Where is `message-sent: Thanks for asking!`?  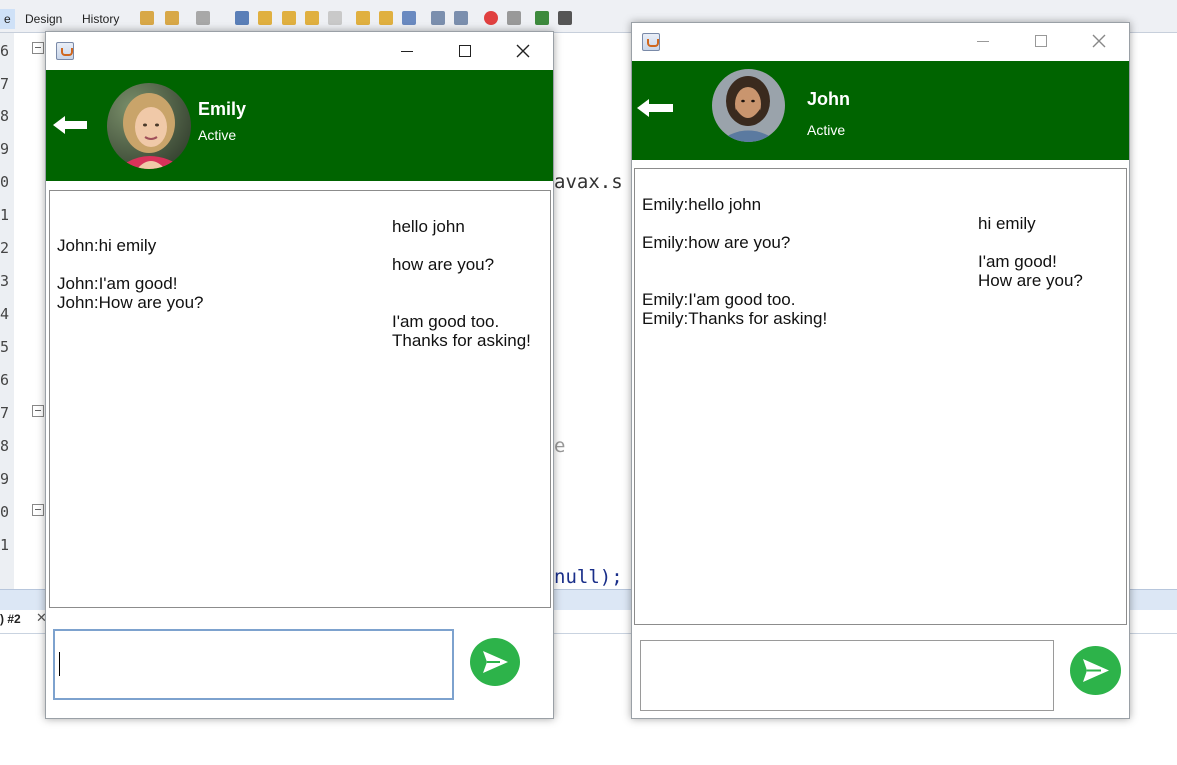 message-sent: Thanks for asking! is located at coordinates (461, 340).